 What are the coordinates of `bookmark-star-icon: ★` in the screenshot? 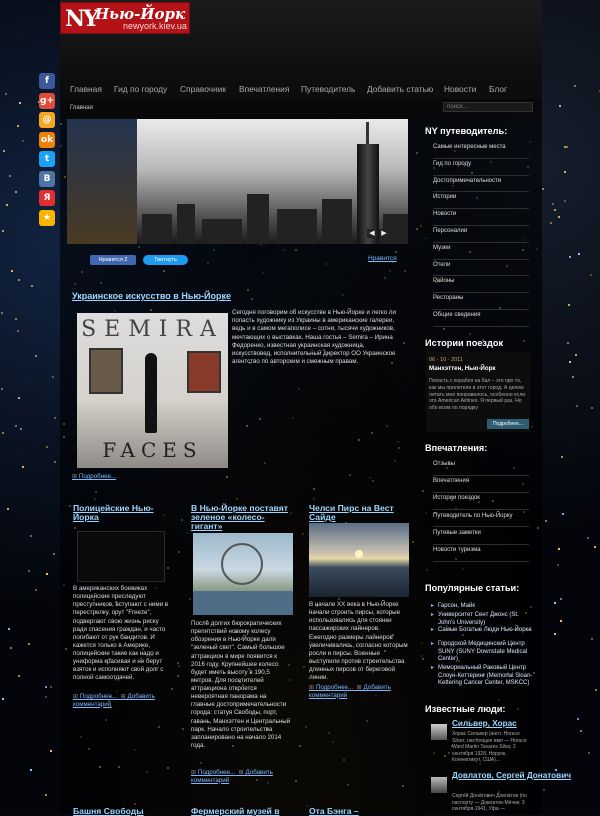 It's located at (47, 217).